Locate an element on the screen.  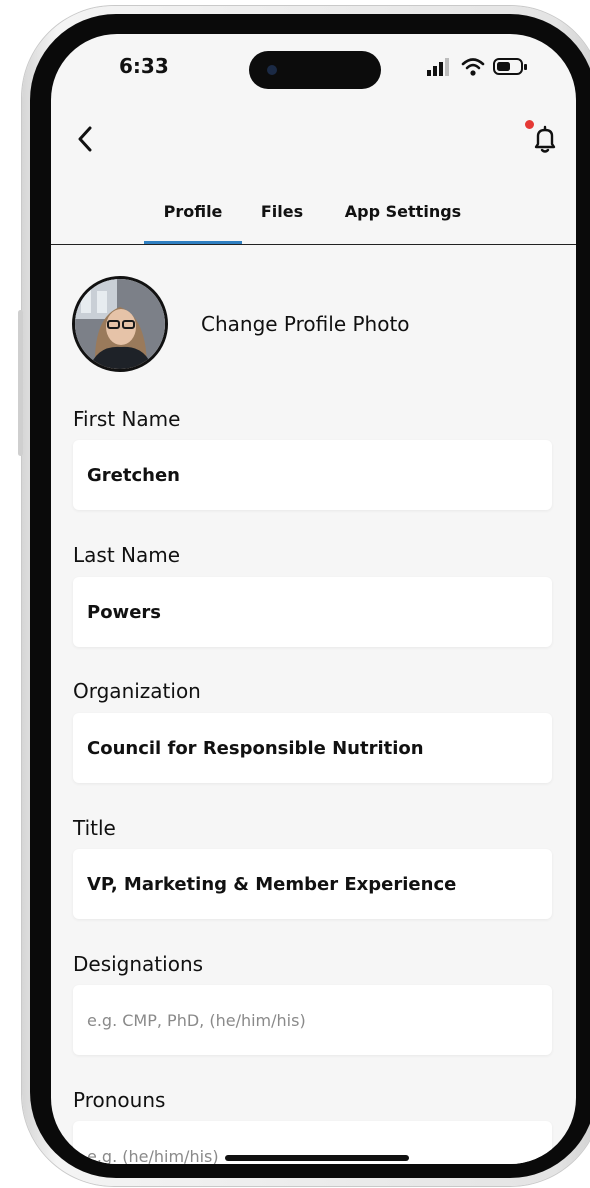
title-label: Title is located at coordinates (94, 828).